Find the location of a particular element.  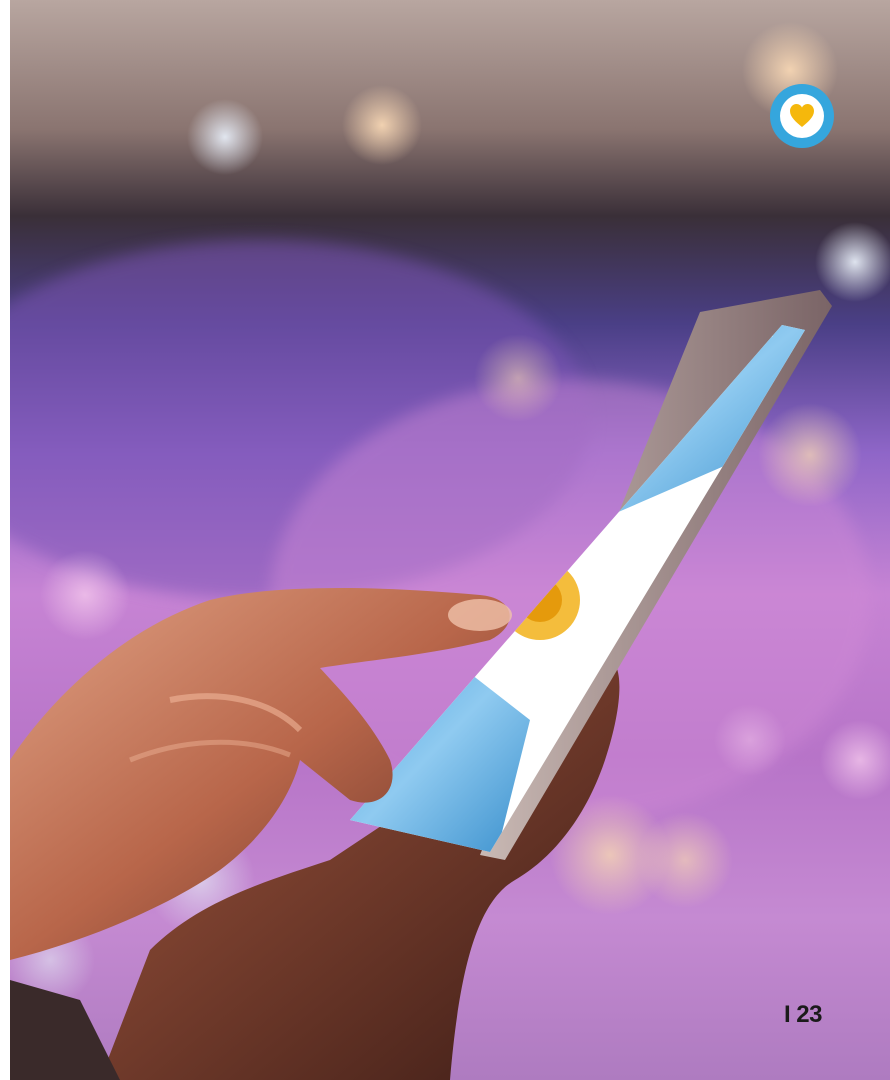

heart-badge is located at coordinates (802, 116).